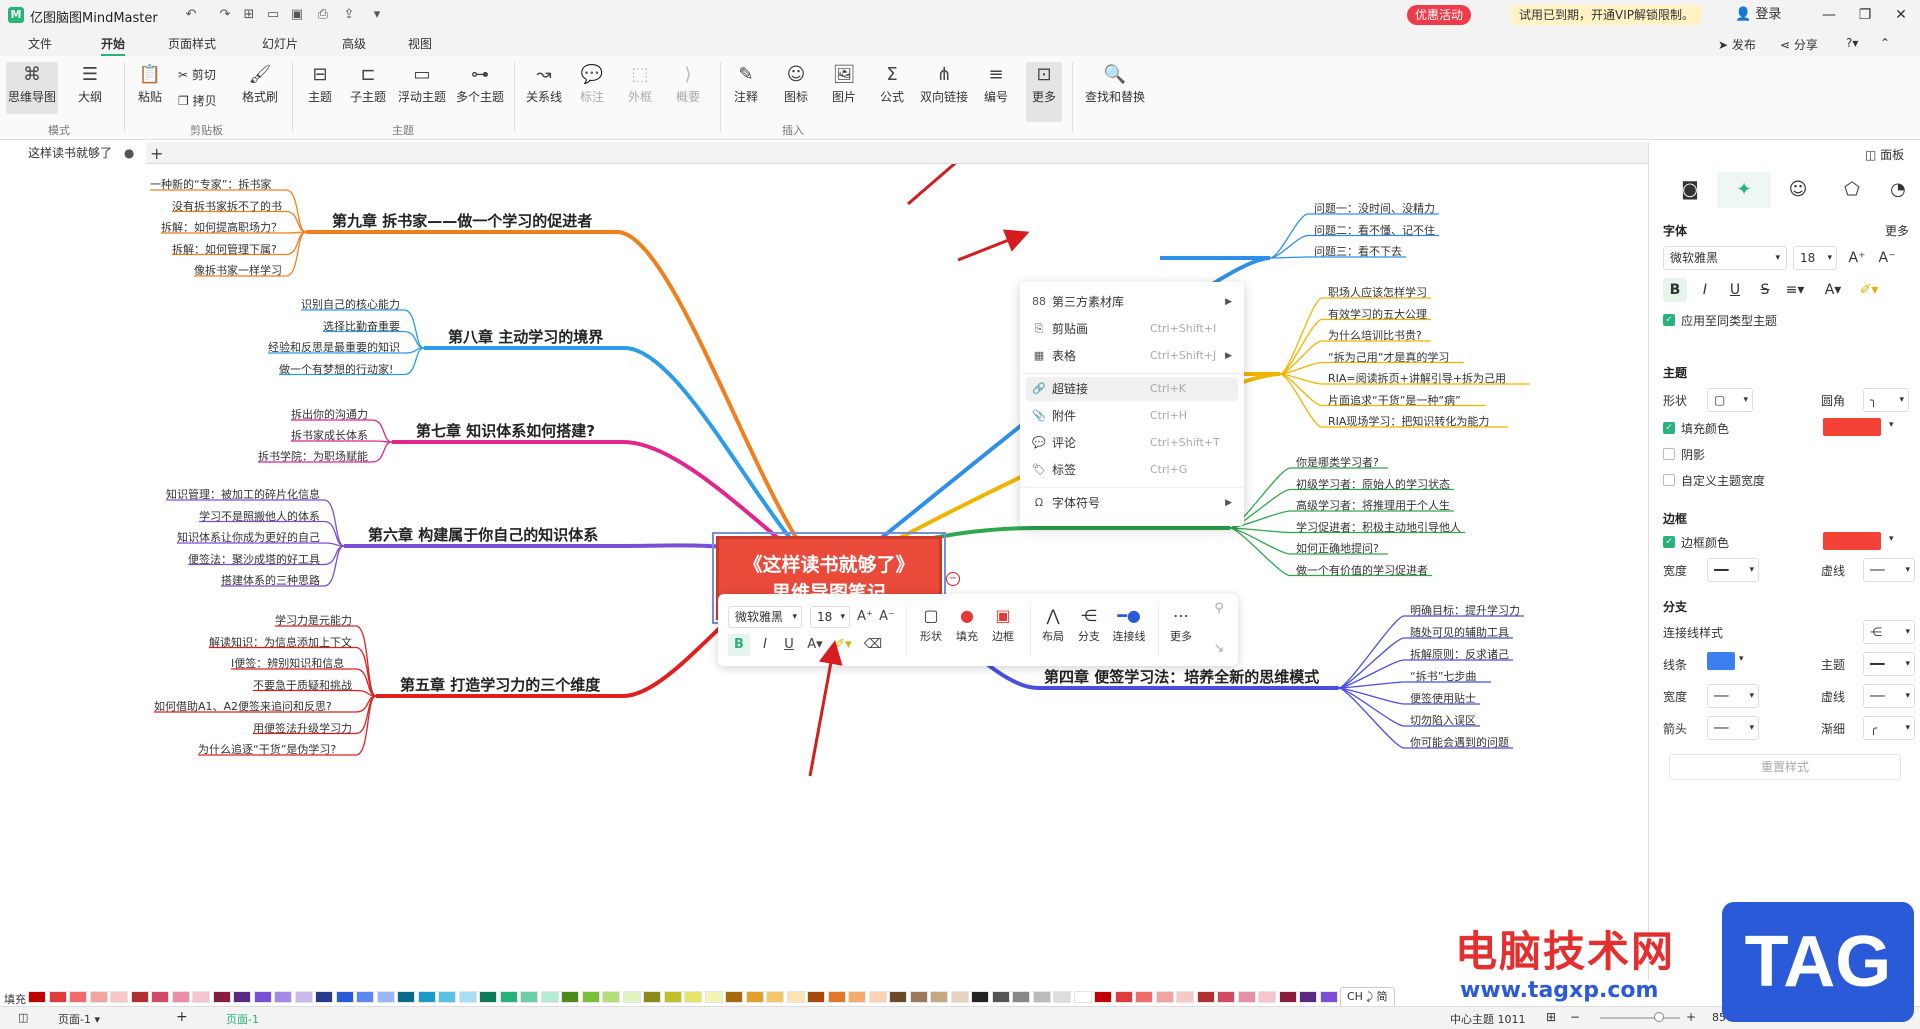  I want to click on subtopic: 职场人应该怎样学习, so click(1377, 292).